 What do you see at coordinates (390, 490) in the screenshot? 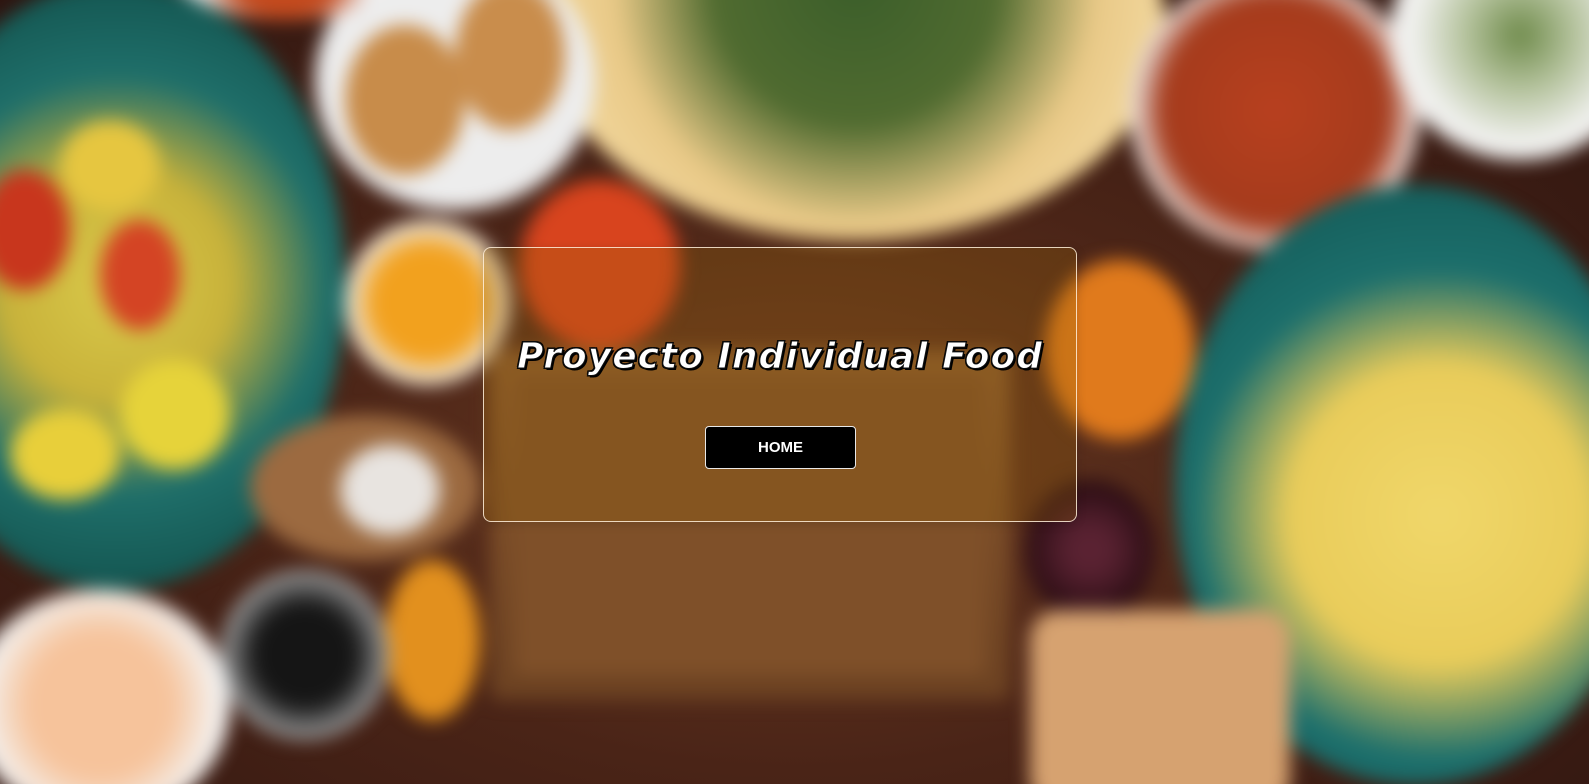
I see `garlic` at bounding box center [390, 490].